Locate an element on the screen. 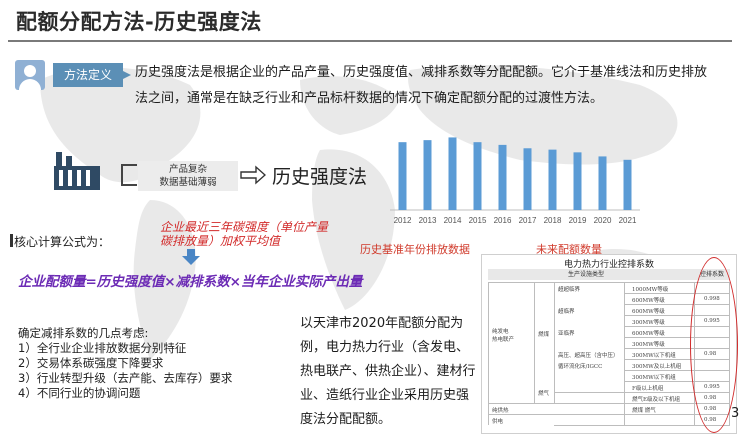  condition-line-1: 产品复杂 is located at coordinates (187, 169).